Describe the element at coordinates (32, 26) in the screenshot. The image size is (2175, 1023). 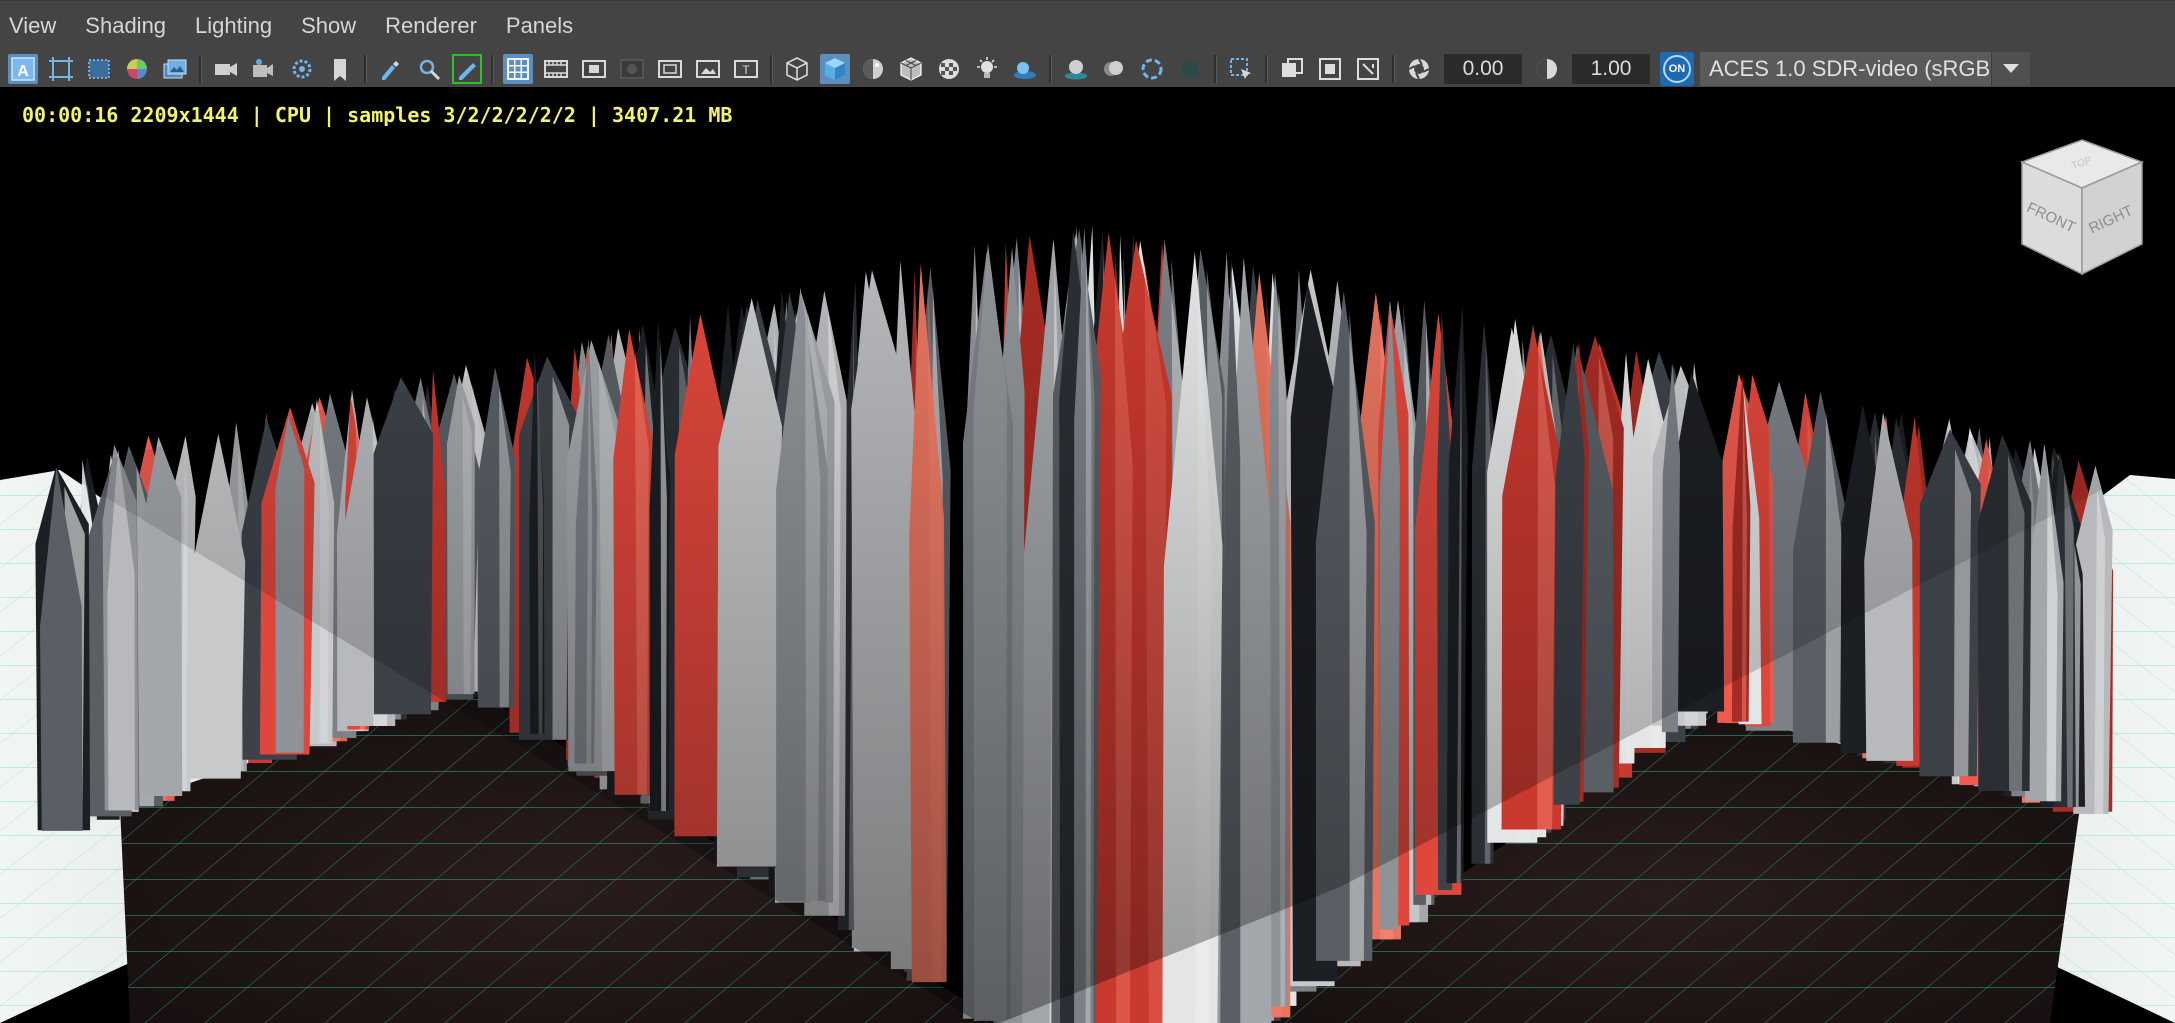
I see `menu-view: View` at that location.